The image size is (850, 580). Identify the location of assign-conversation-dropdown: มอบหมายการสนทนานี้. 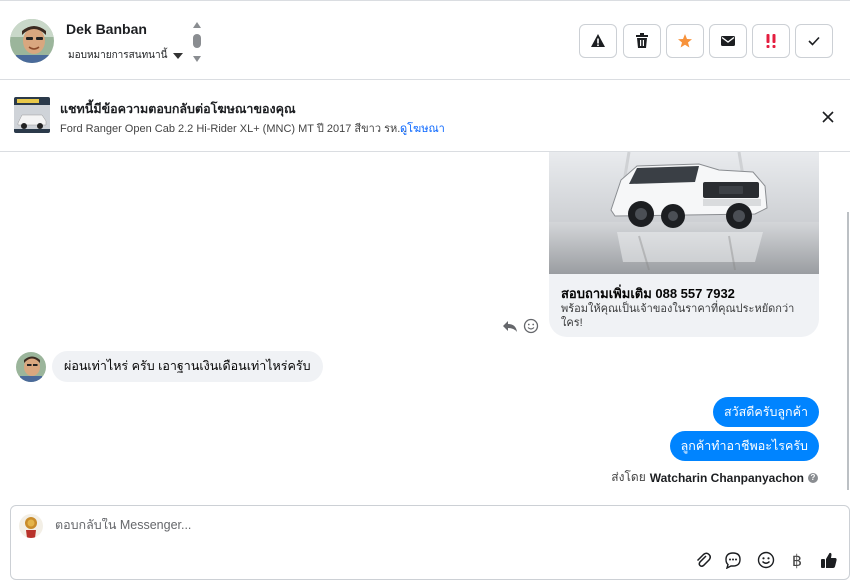
(126, 55).